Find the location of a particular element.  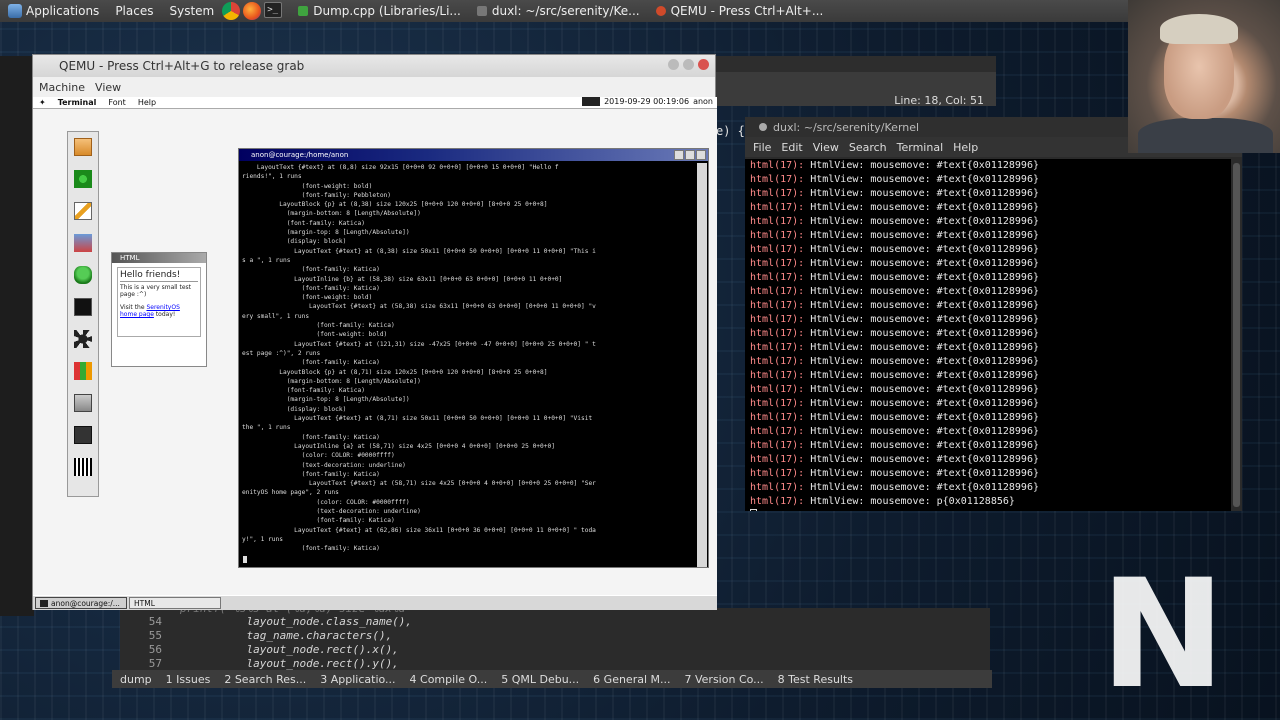

text: today! is located at coordinates (164, 314).